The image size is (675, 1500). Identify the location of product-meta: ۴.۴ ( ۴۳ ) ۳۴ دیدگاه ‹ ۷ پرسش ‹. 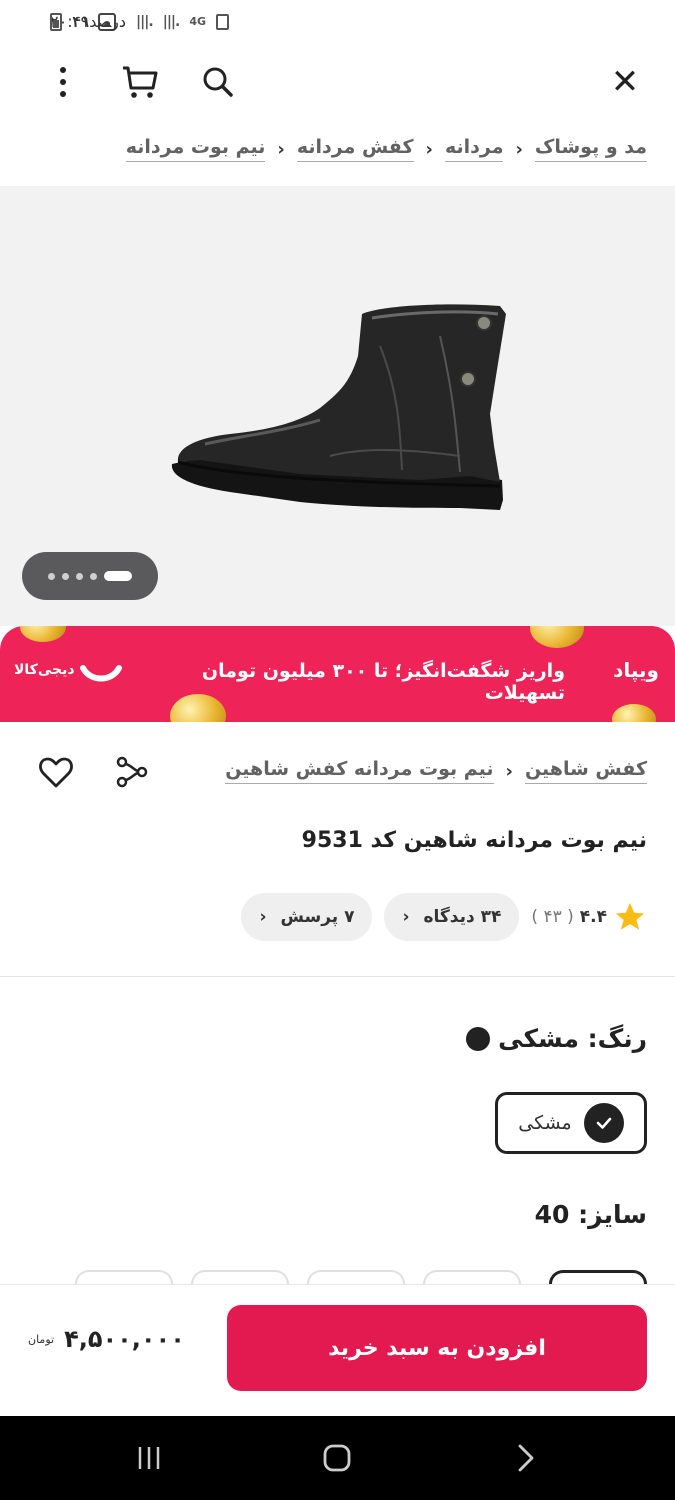
(444, 917).